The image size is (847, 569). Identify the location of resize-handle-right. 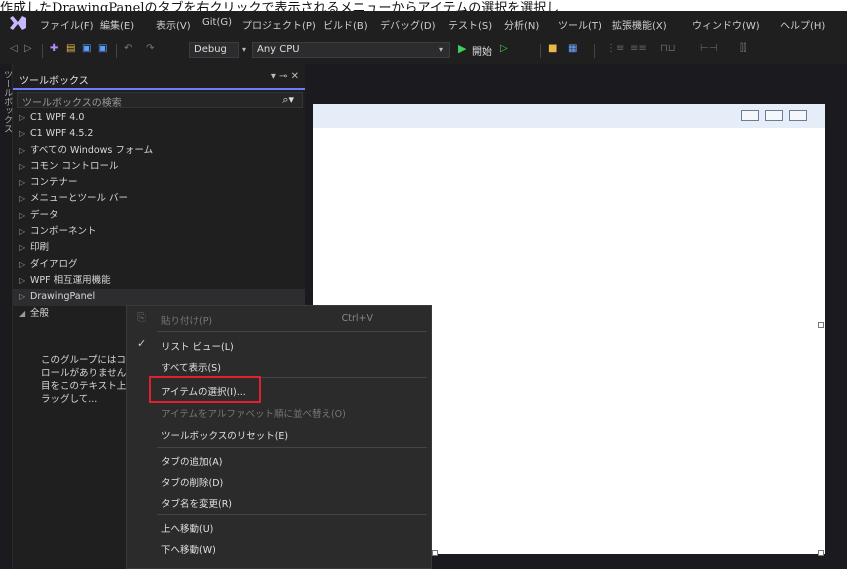
(821, 325).